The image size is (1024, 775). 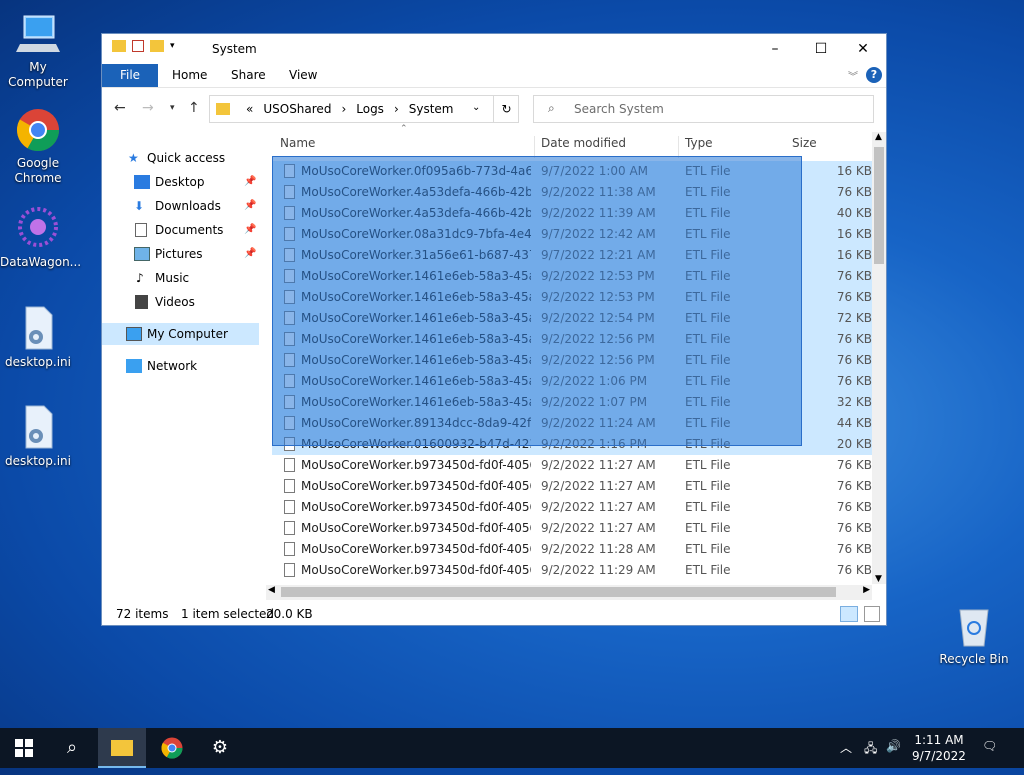 I want to click on title-bar: ▾ System – ☐ ✕, so click(x=494, y=49).